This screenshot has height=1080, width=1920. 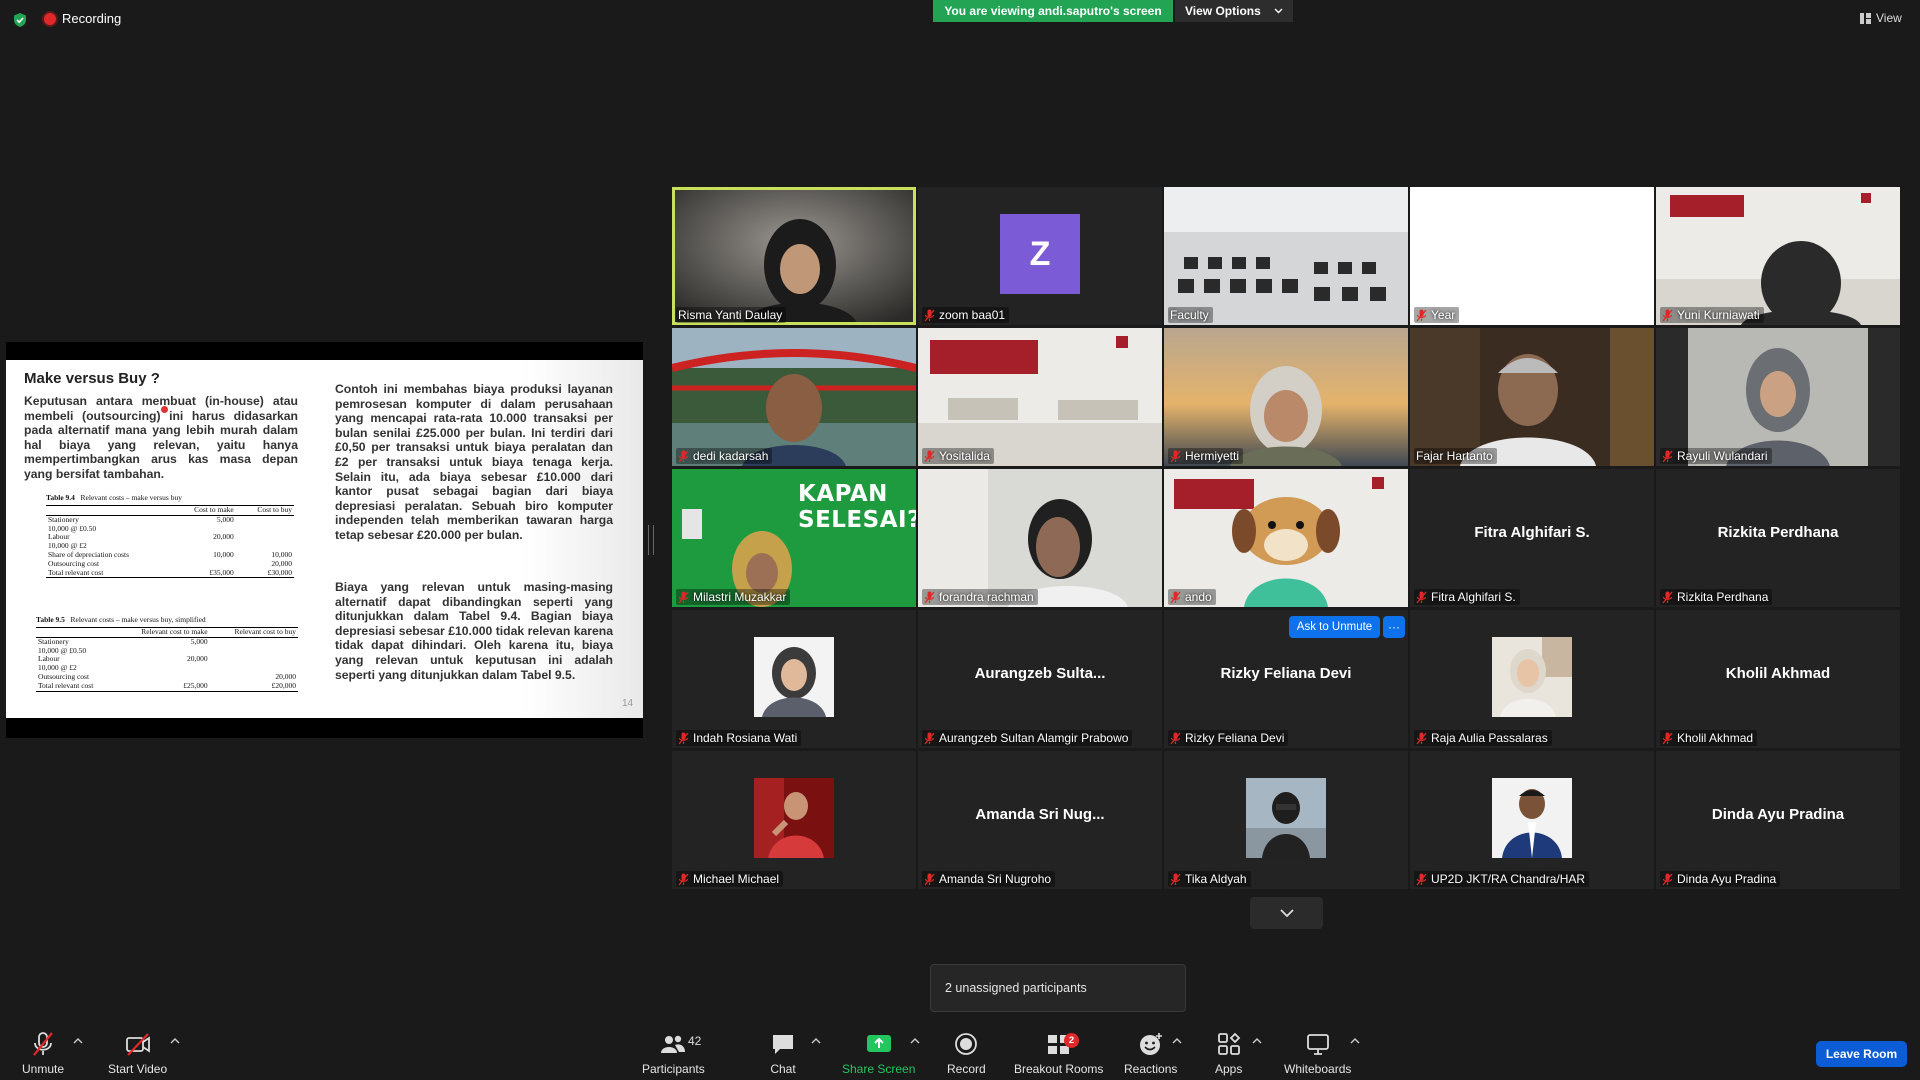 I want to click on next-page-button, so click(x=1286, y=913).